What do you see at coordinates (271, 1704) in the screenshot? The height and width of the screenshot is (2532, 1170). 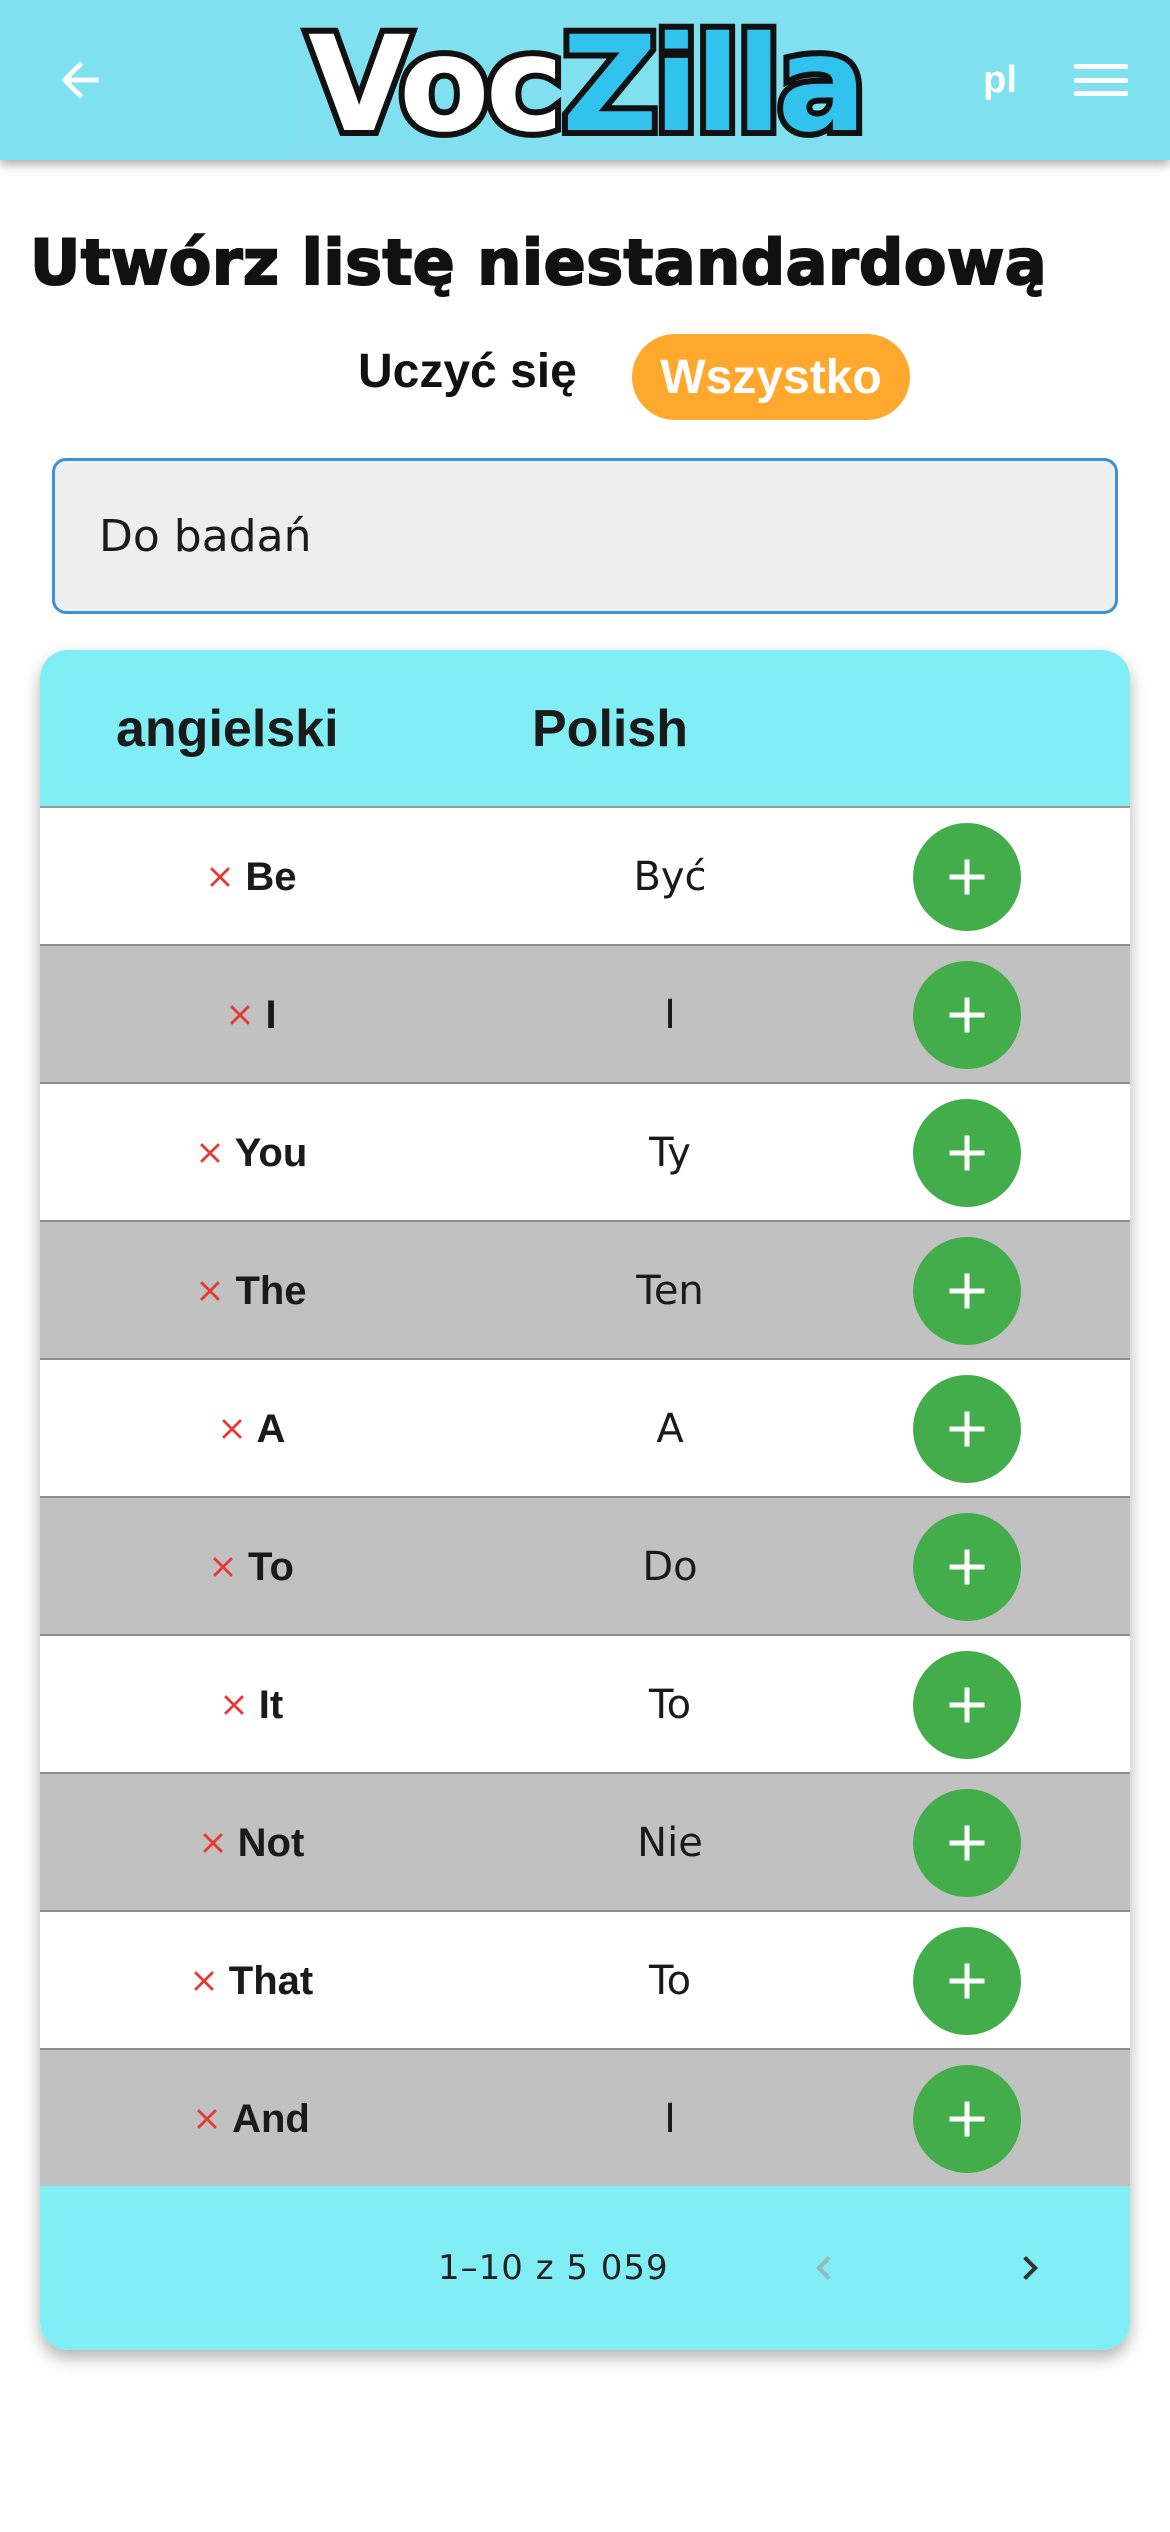 I see `word-source-text: It` at bounding box center [271, 1704].